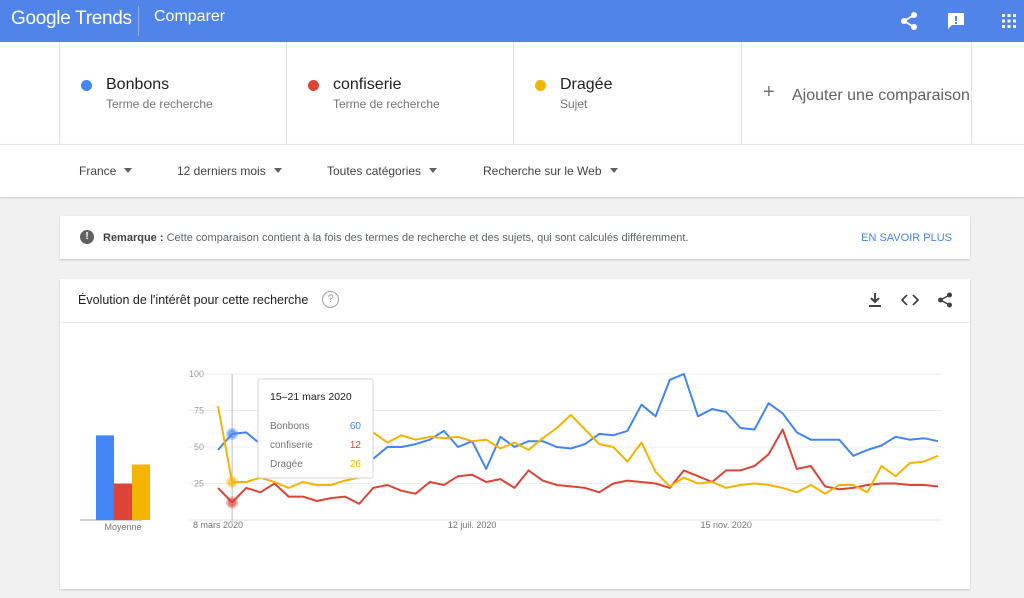 The width and height of the screenshot is (1024, 598). Describe the element at coordinates (542, 171) in the screenshot. I see `search-type-value: Recherche sur le Web` at that location.